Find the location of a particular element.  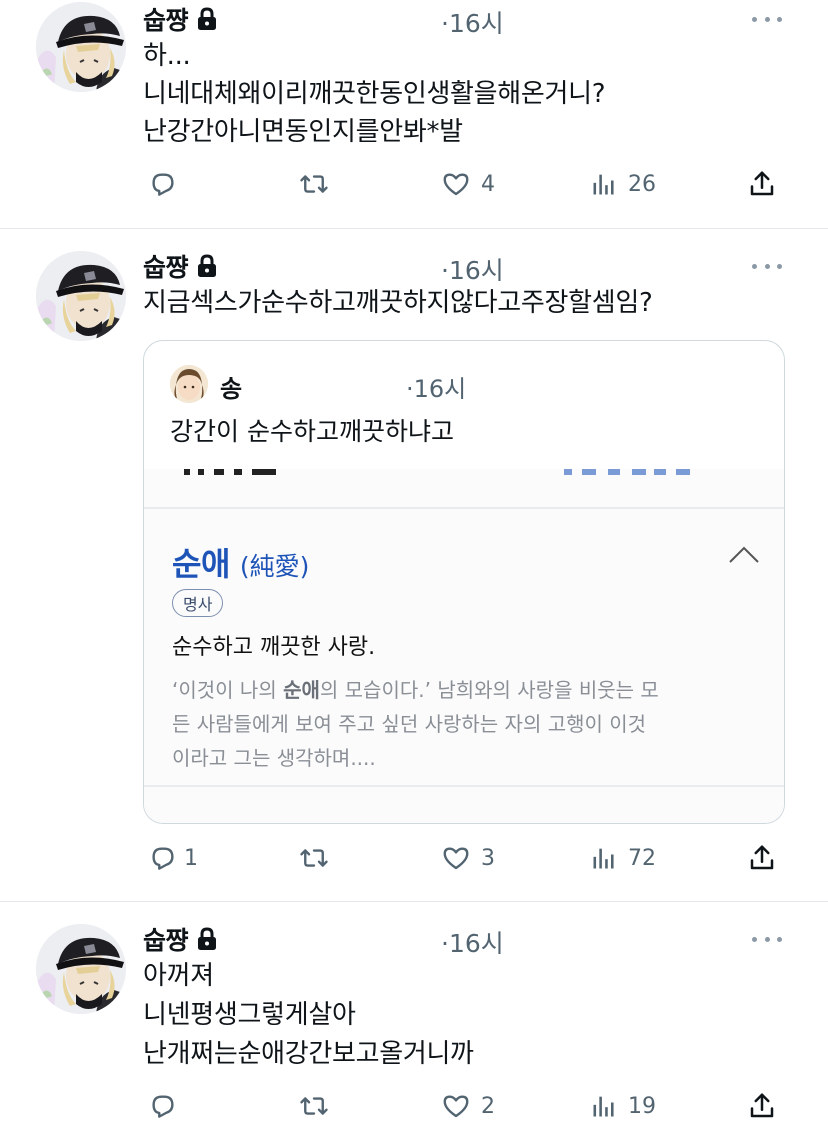

tweet-text-line: 난개쩌는순애강간보고올거니까 is located at coordinates (308, 1054).